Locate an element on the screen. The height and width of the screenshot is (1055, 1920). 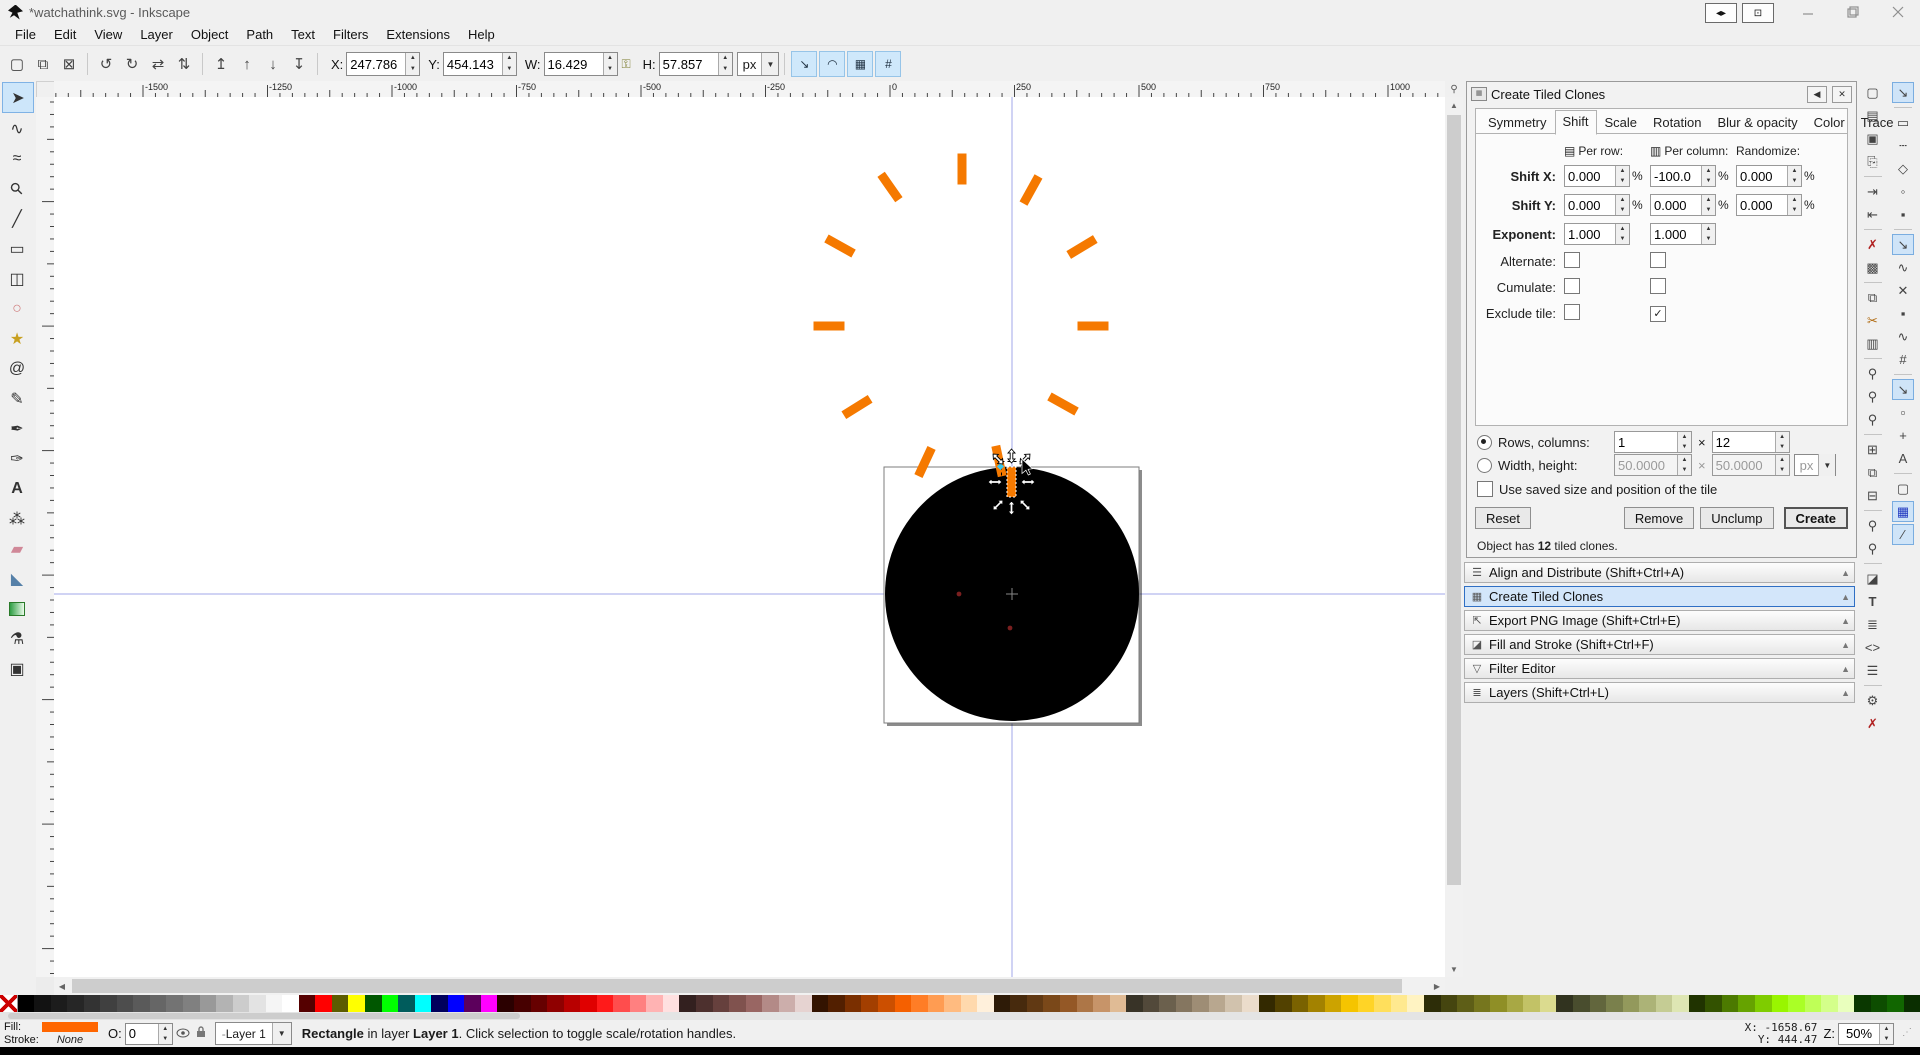
unit-select: px ▼ is located at coordinates (758, 64).